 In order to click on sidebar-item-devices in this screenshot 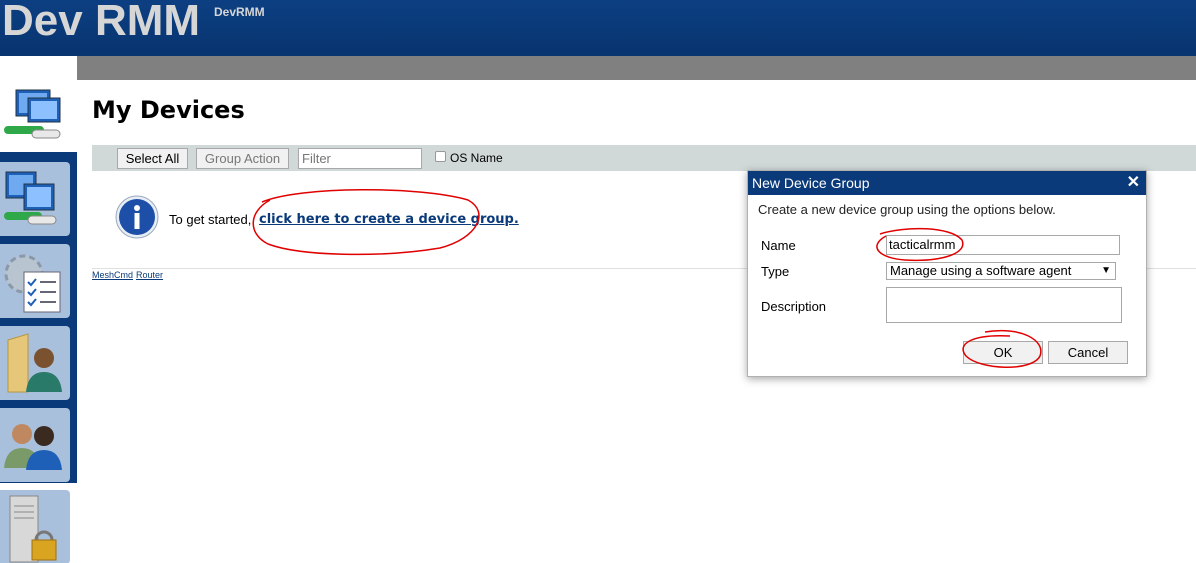, I will do `click(35, 199)`.